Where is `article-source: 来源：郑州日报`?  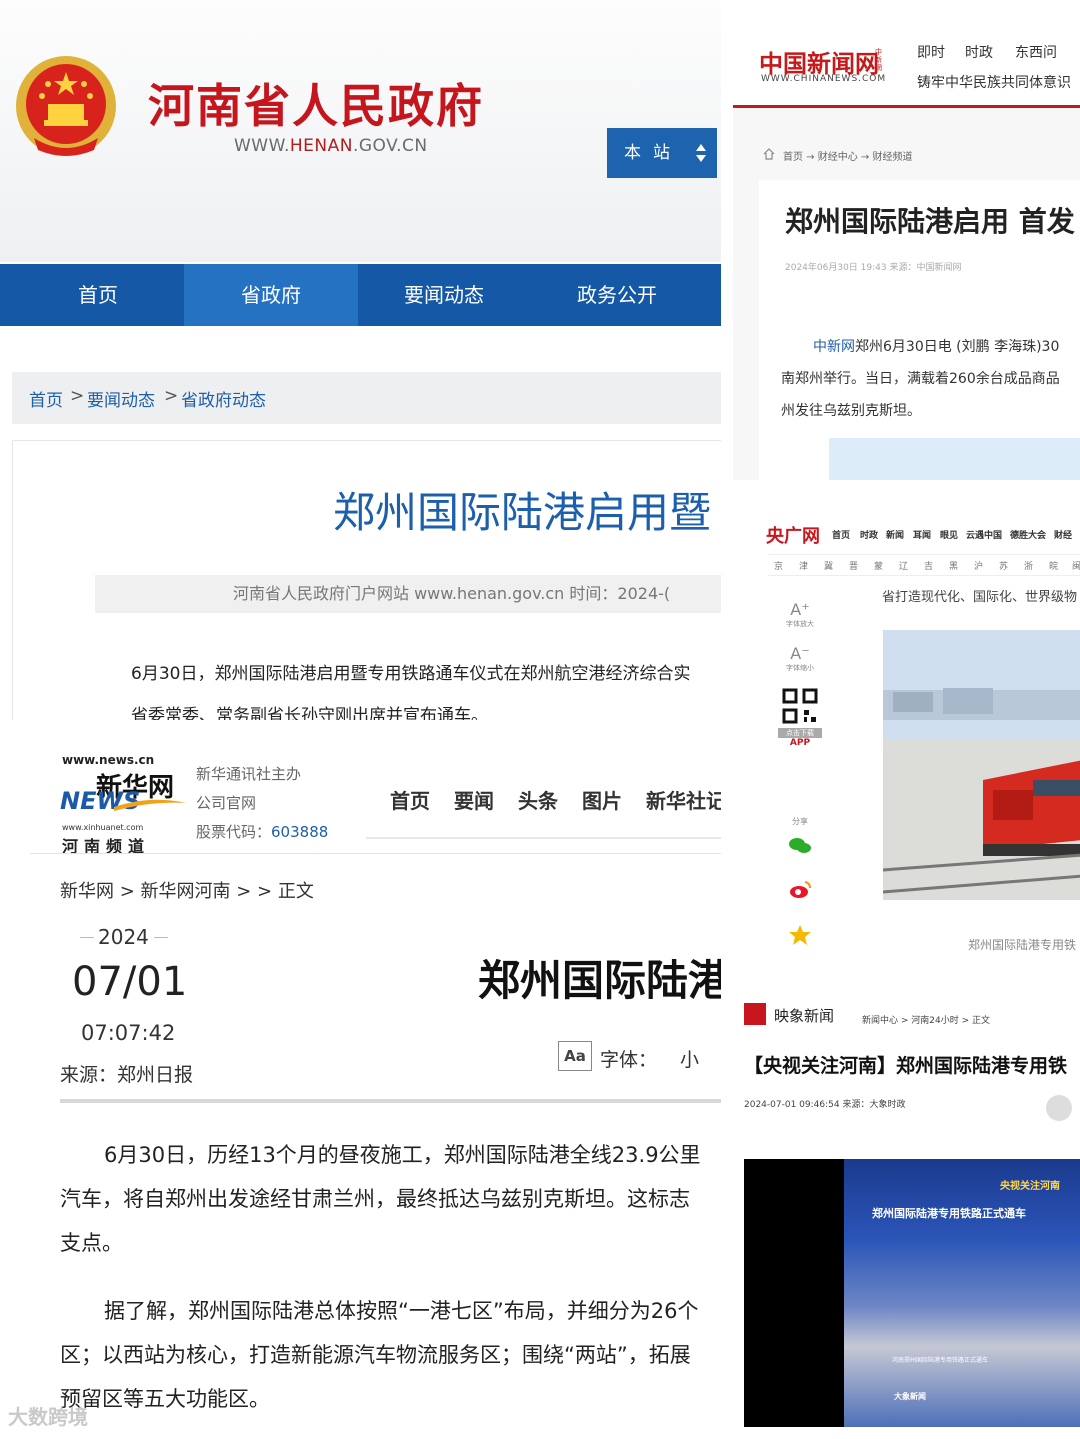
article-source: 来源：郑州日报 is located at coordinates (127, 1075).